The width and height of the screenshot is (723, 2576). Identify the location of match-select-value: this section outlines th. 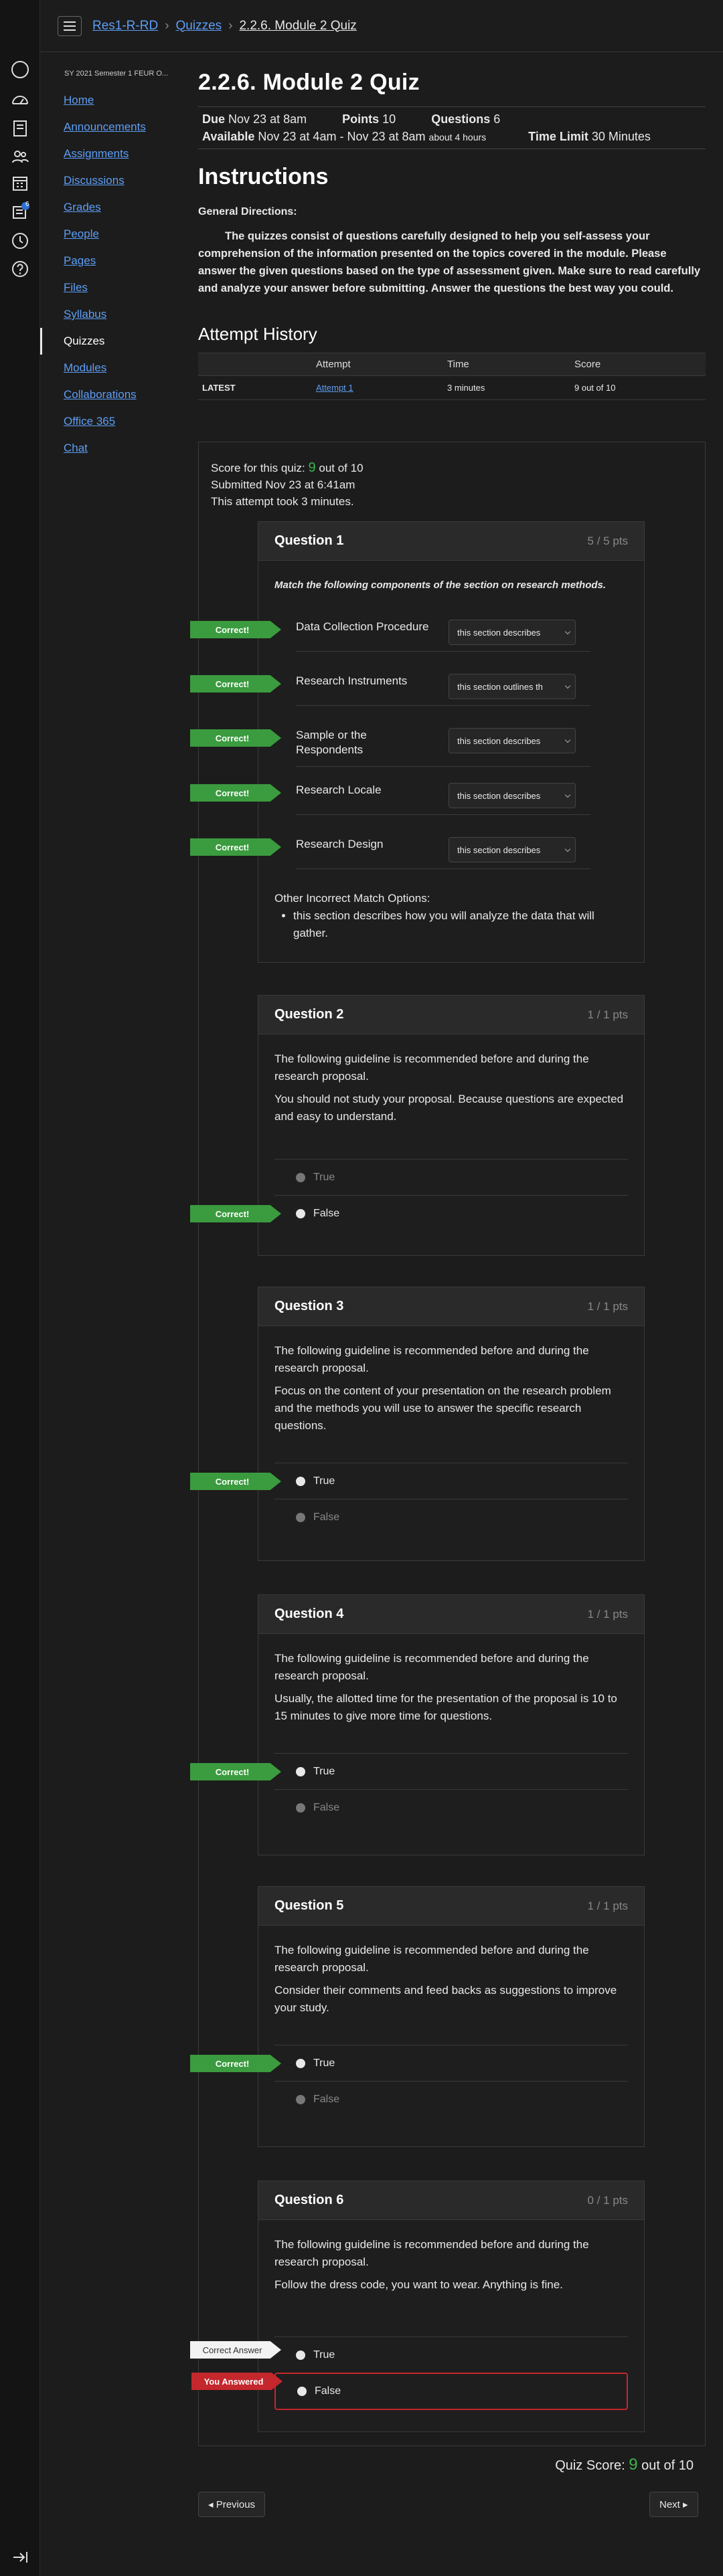
(500, 686).